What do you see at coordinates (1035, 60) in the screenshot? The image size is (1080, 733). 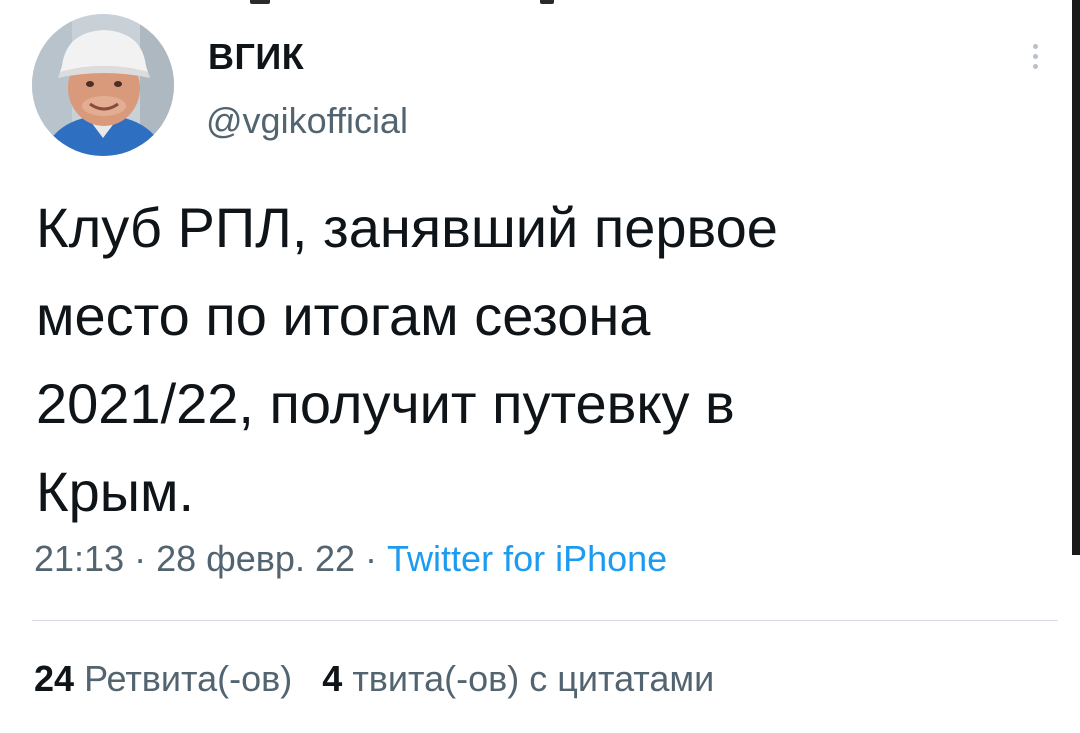 I see `more-vertical-icon` at bounding box center [1035, 60].